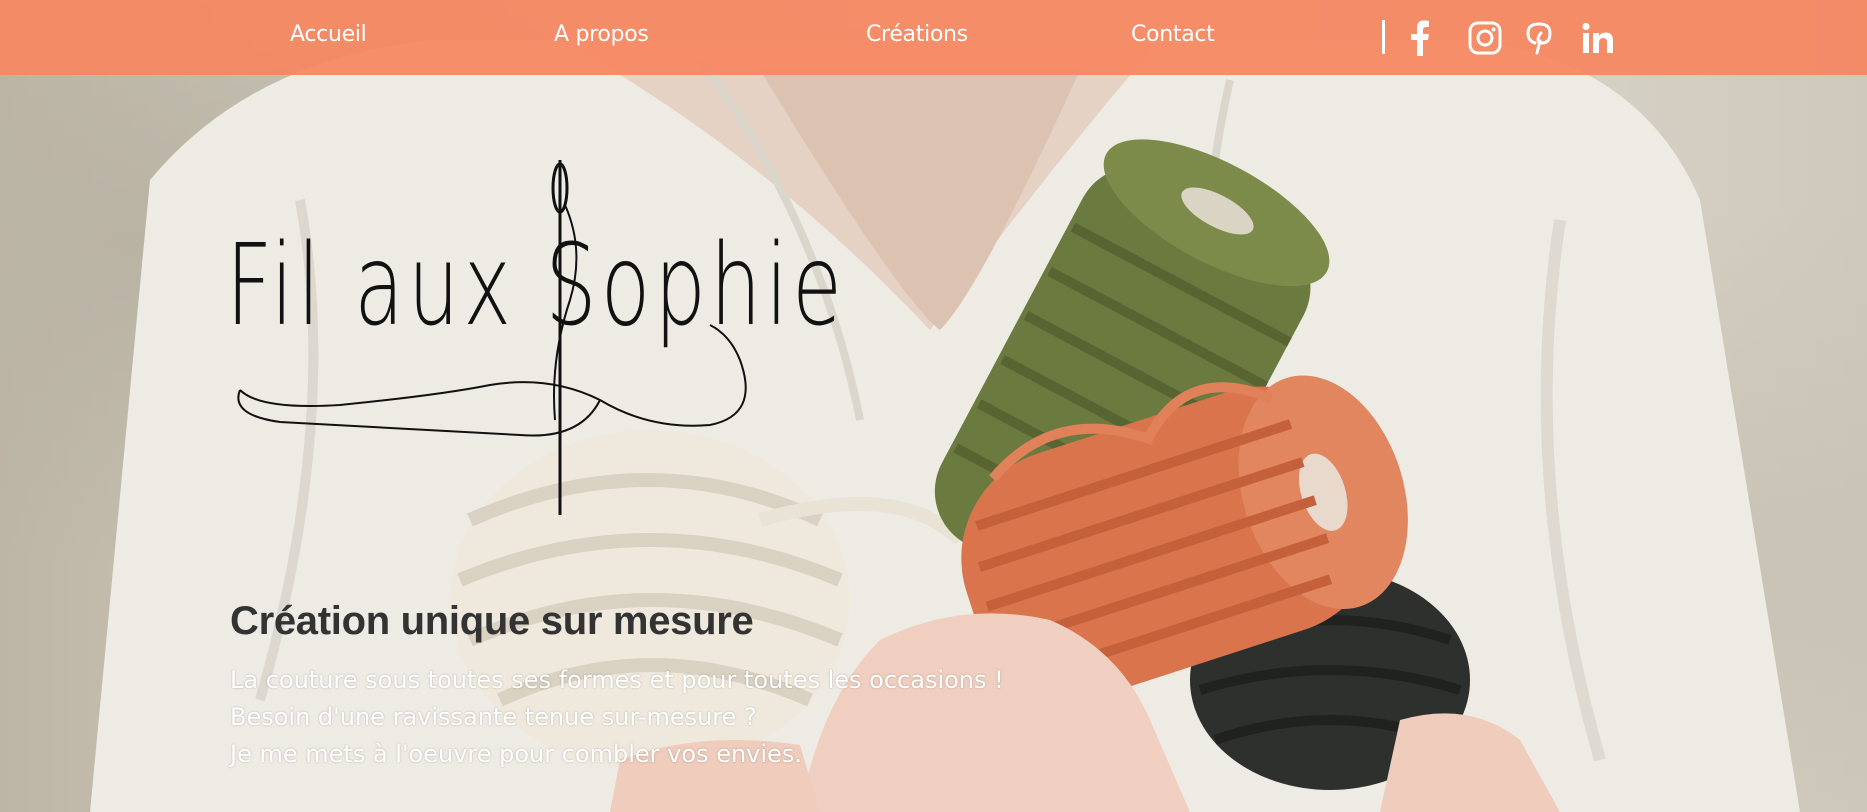 The image size is (1867, 812). What do you see at coordinates (492, 337) in the screenshot?
I see `needle-thread-graphic` at bounding box center [492, 337].